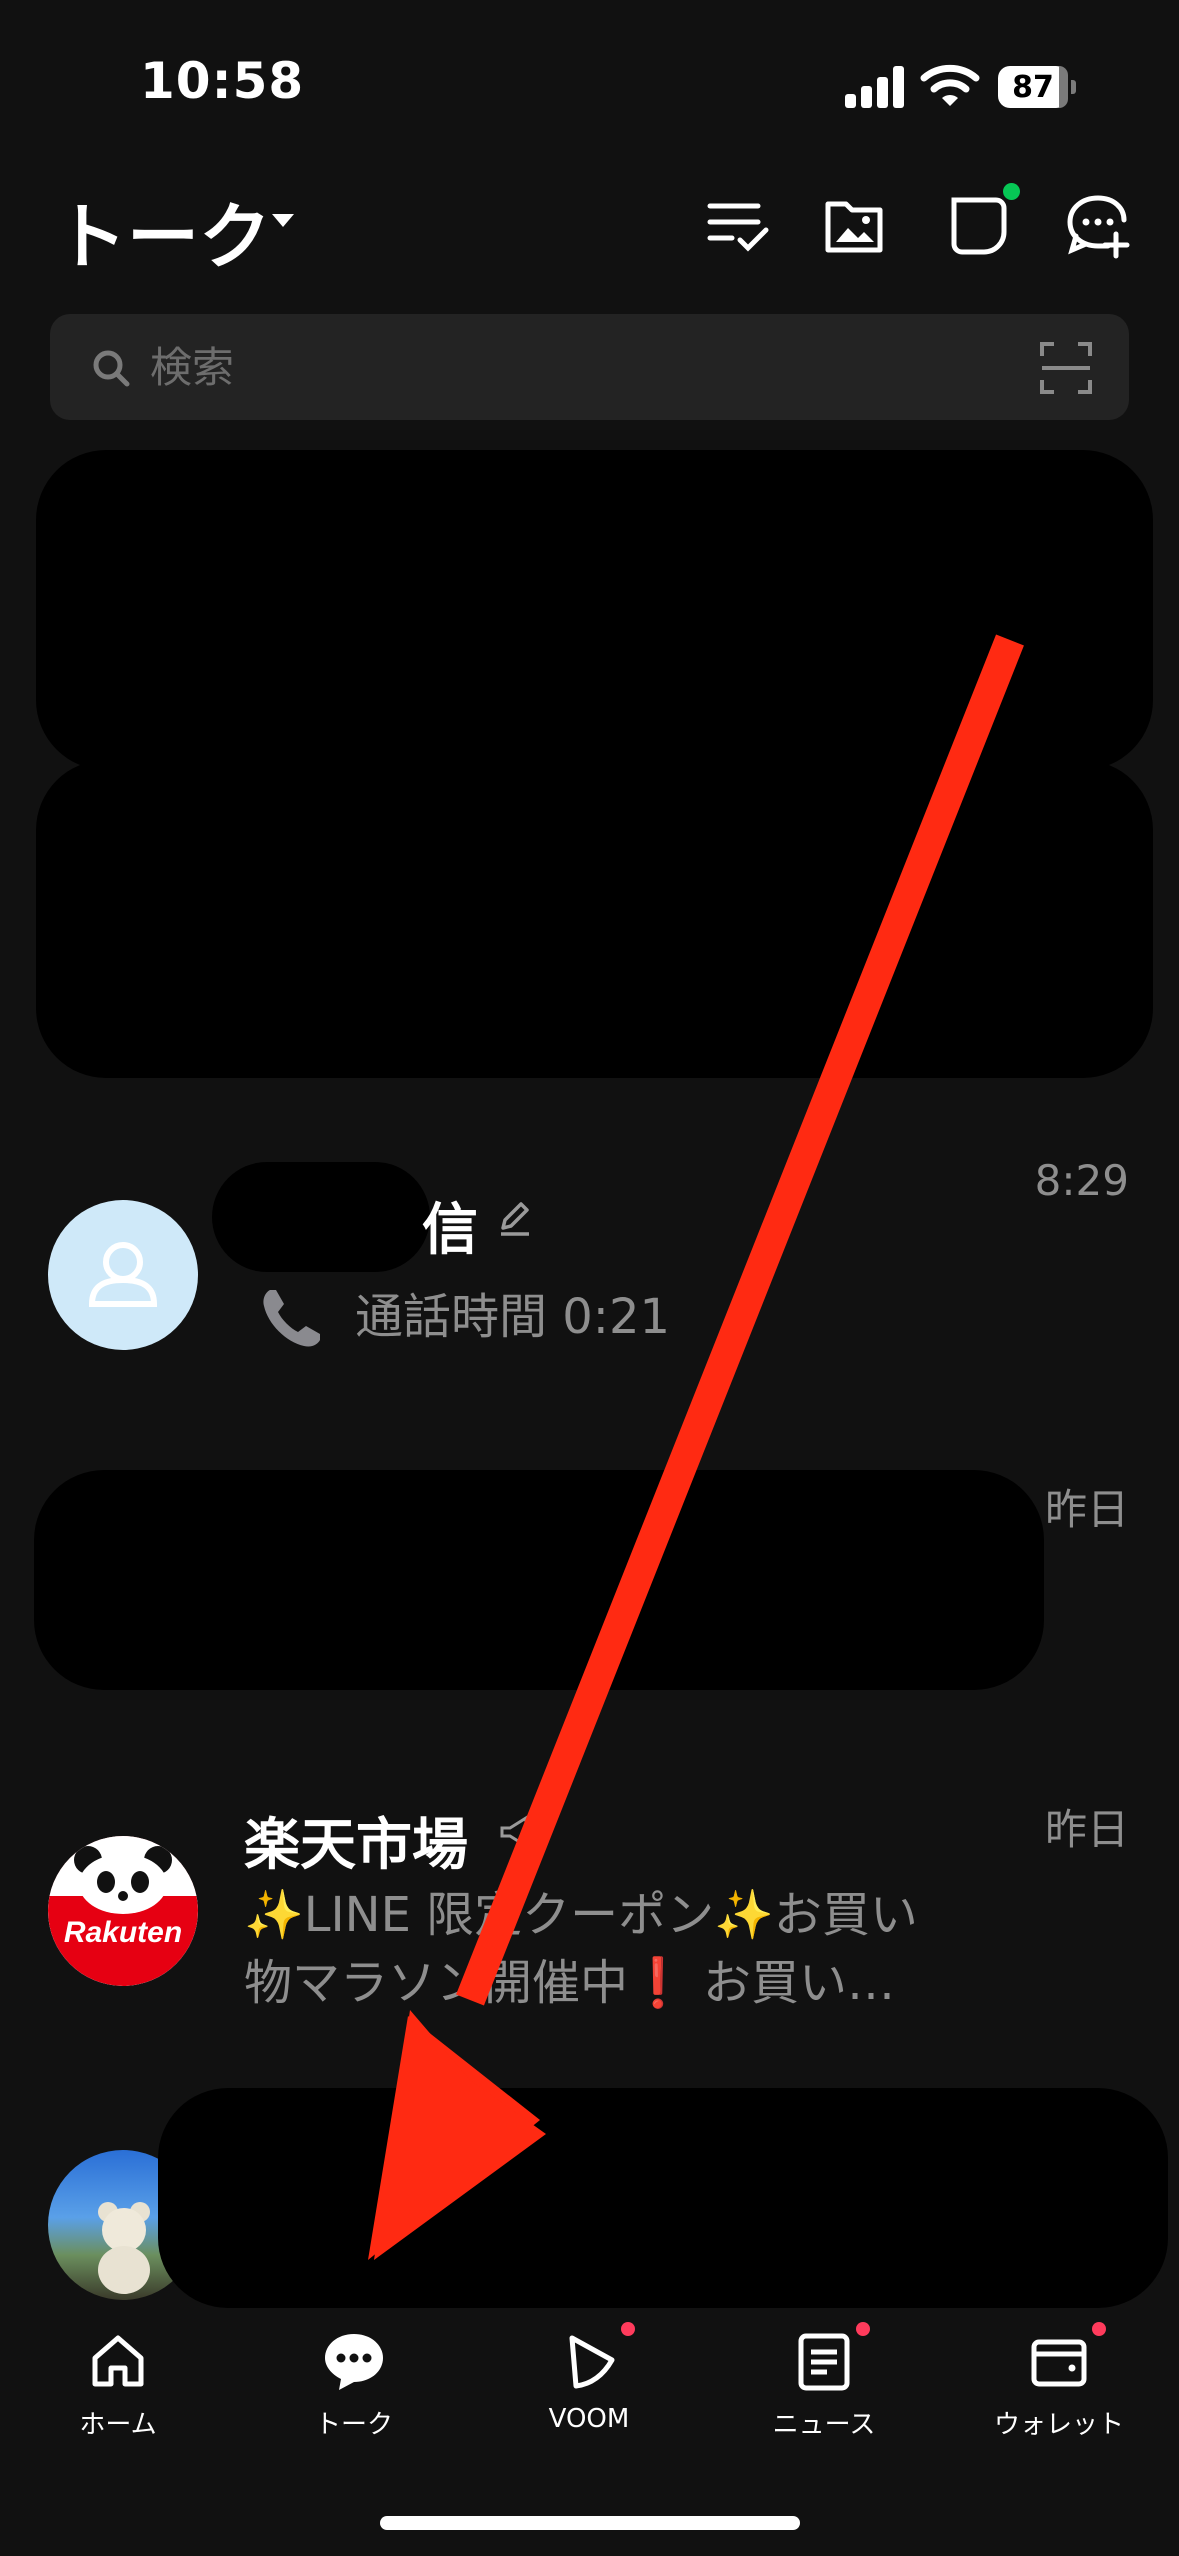  I want to click on album-folder-icon, so click(854, 226).